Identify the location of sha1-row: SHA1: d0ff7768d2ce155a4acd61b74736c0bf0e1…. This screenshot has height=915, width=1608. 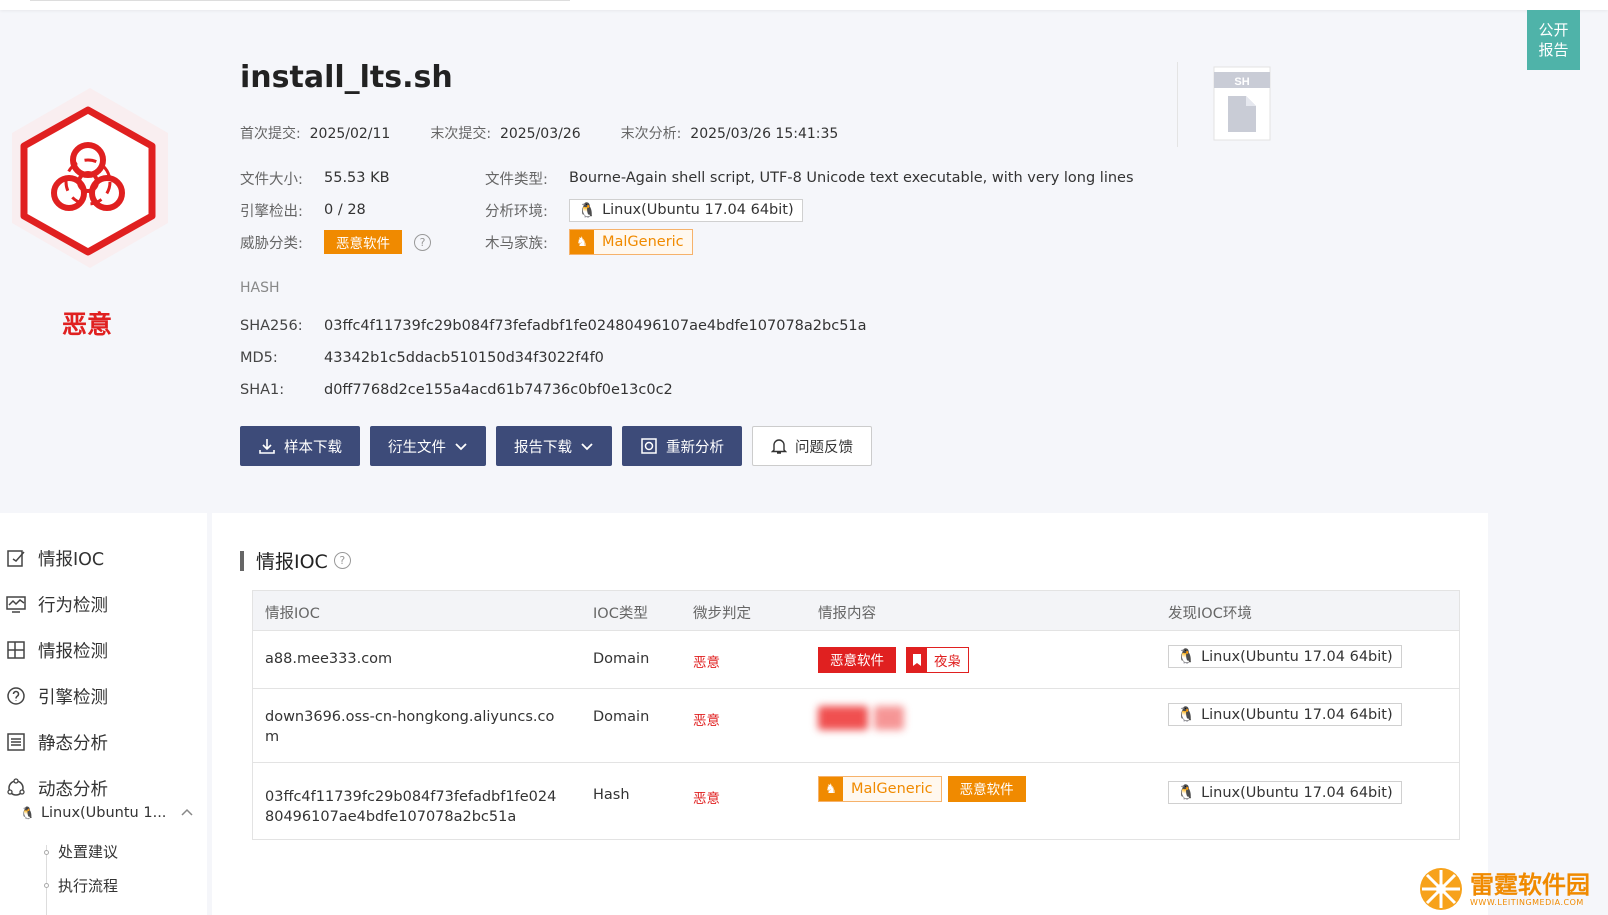
(553, 390).